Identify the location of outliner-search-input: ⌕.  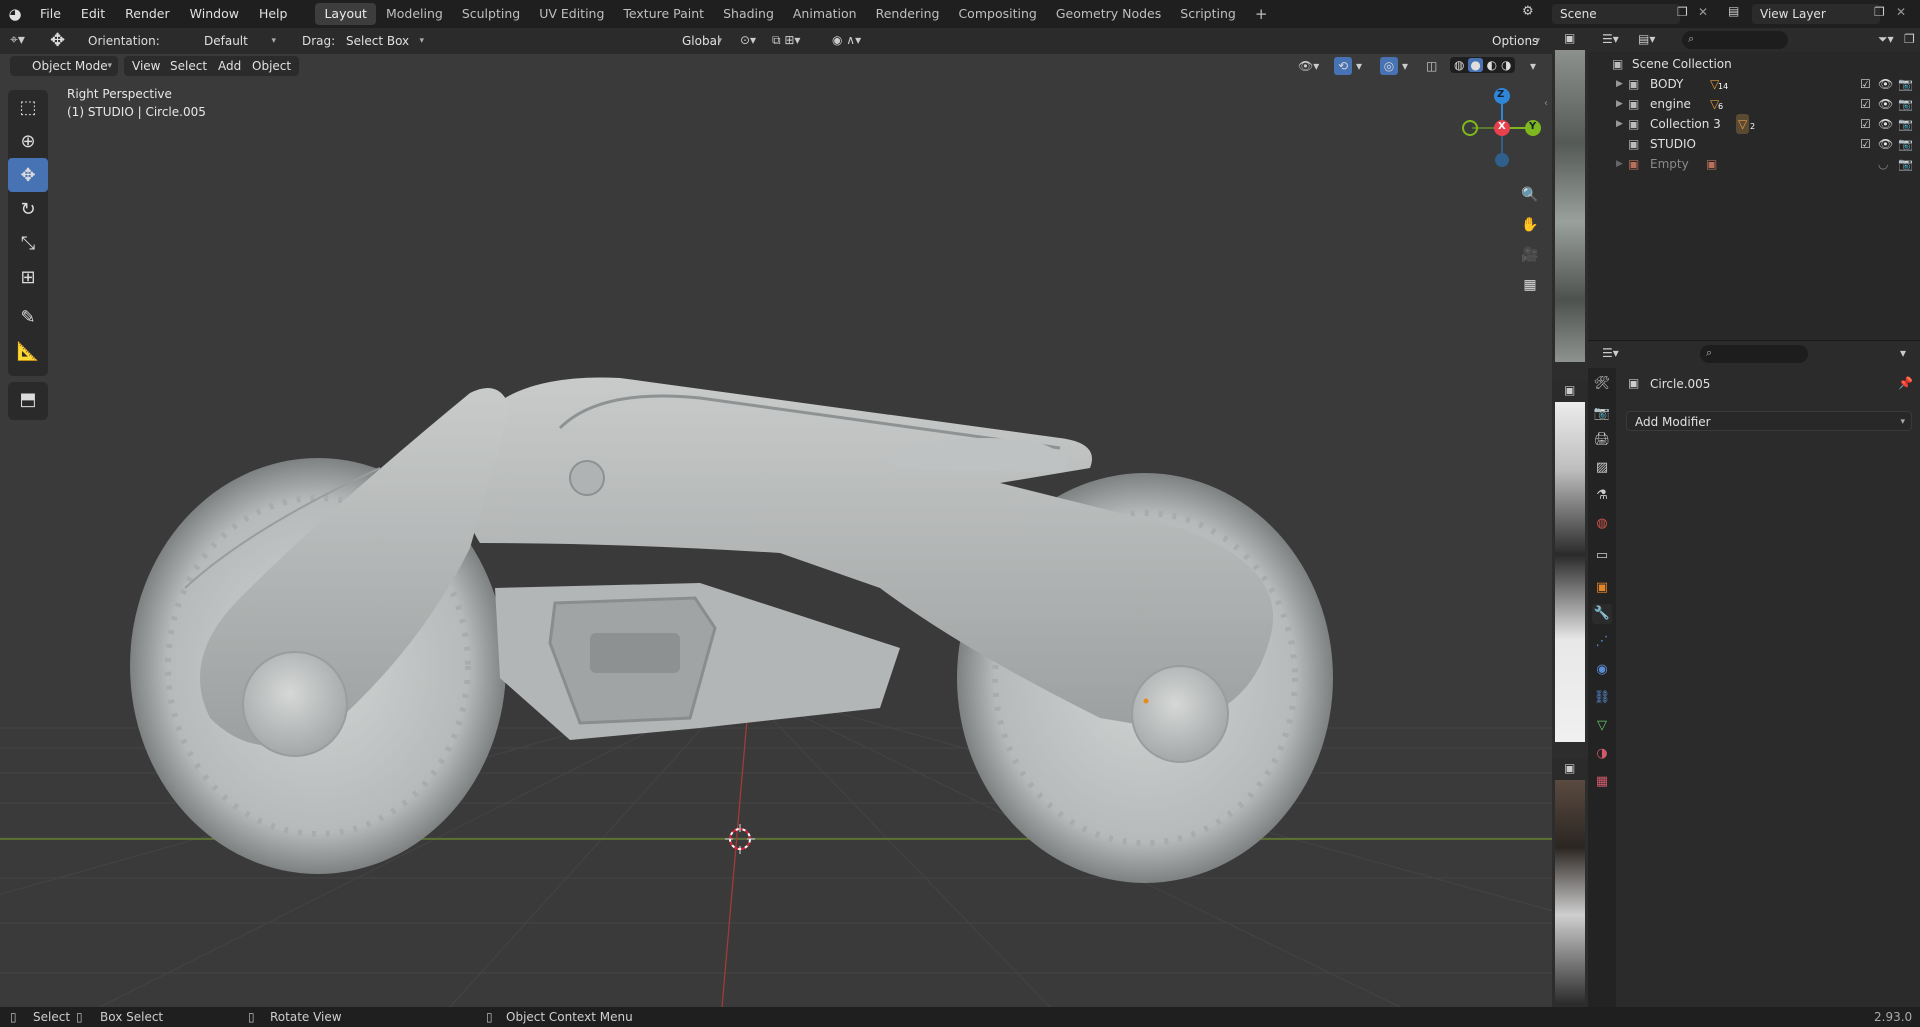
(1735, 40).